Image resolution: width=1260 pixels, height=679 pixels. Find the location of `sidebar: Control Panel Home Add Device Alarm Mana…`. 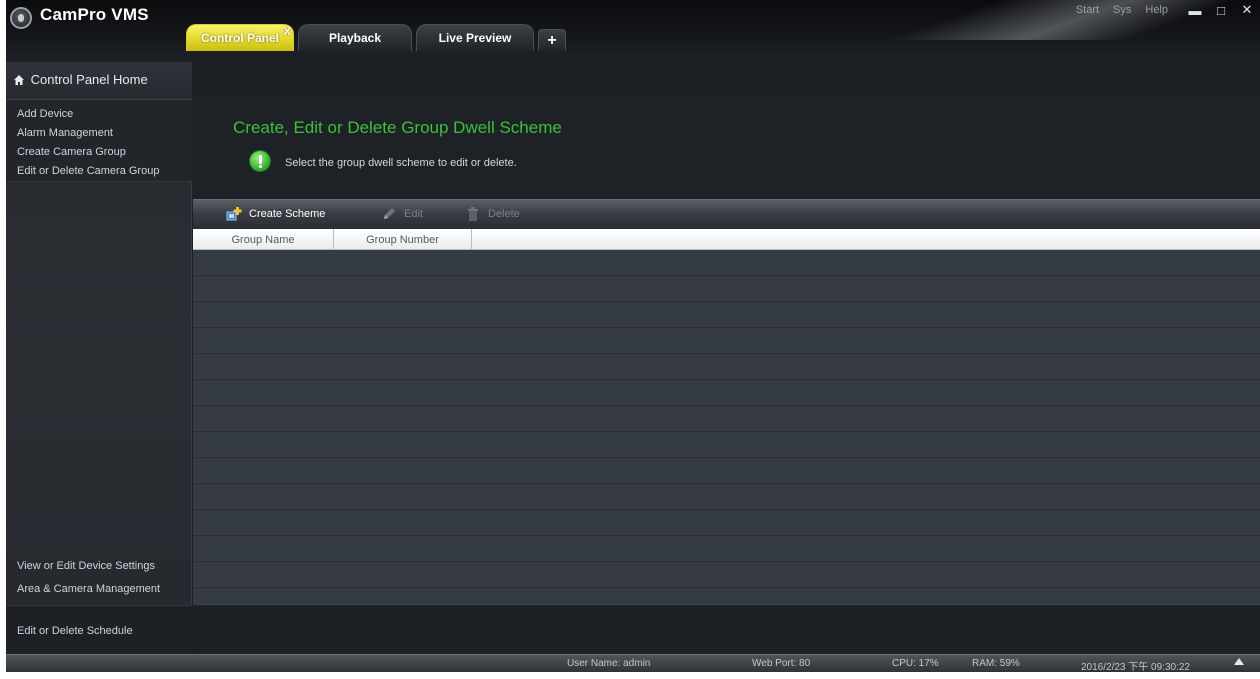

sidebar: Control Panel Home Add Device Alarm Mana… is located at coordinates (99, 358).